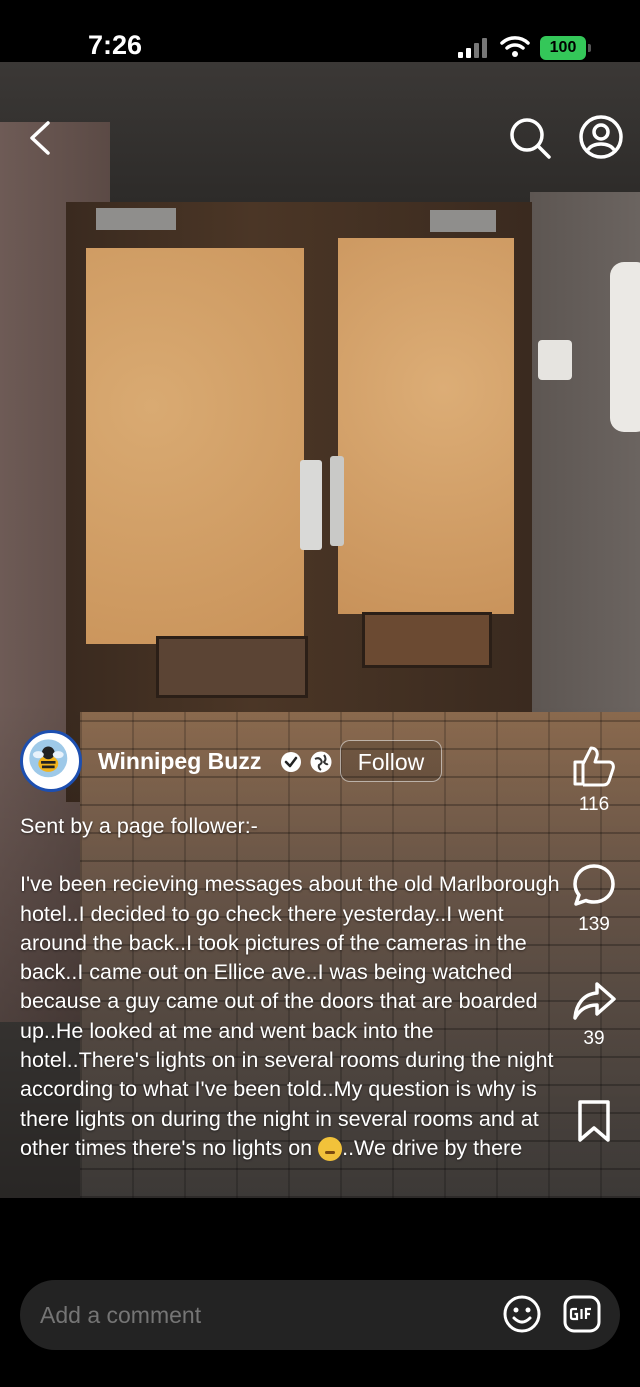 This screenshot has width=640, height=1387. I want to click on emoji-picker-icon, so click(522, 1314).